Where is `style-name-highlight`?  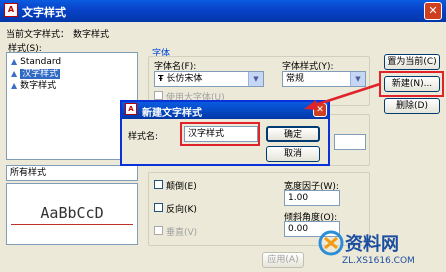
style-name-highlight is located at coordinates (220, 134).